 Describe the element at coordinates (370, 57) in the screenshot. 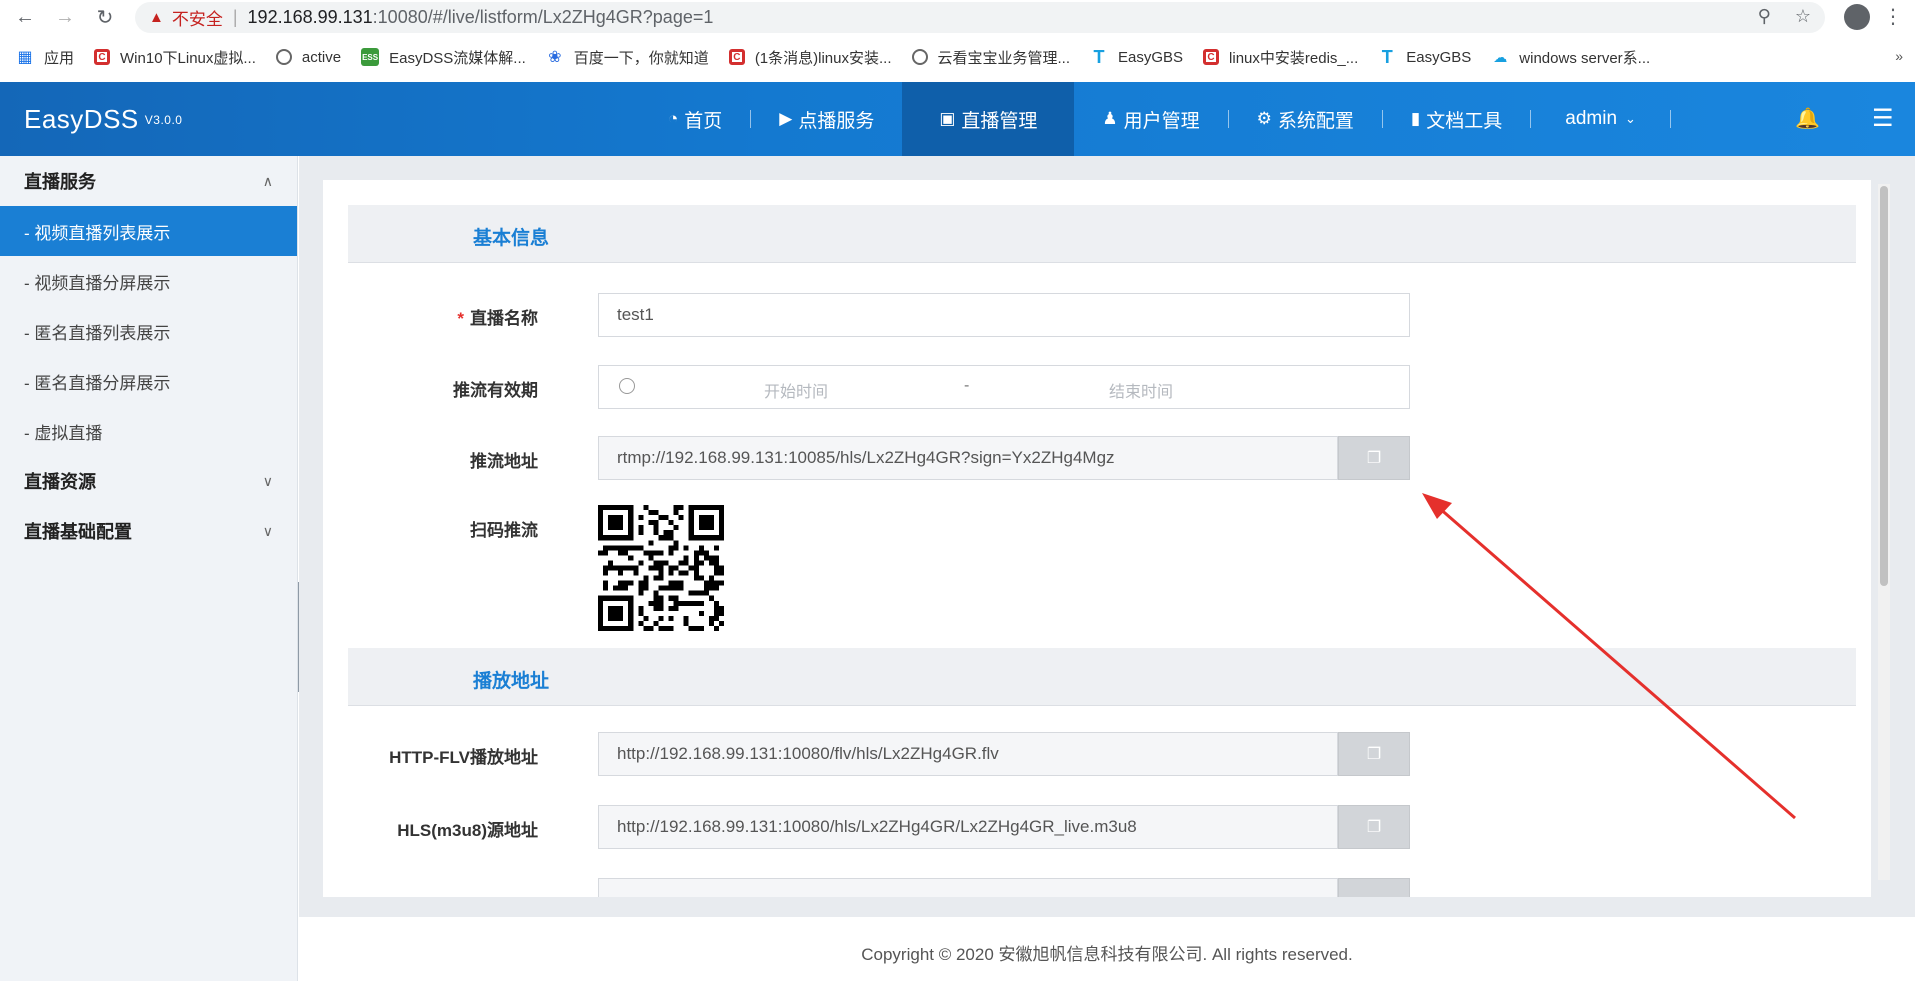

I see `ess-icon: ESS` at that location.